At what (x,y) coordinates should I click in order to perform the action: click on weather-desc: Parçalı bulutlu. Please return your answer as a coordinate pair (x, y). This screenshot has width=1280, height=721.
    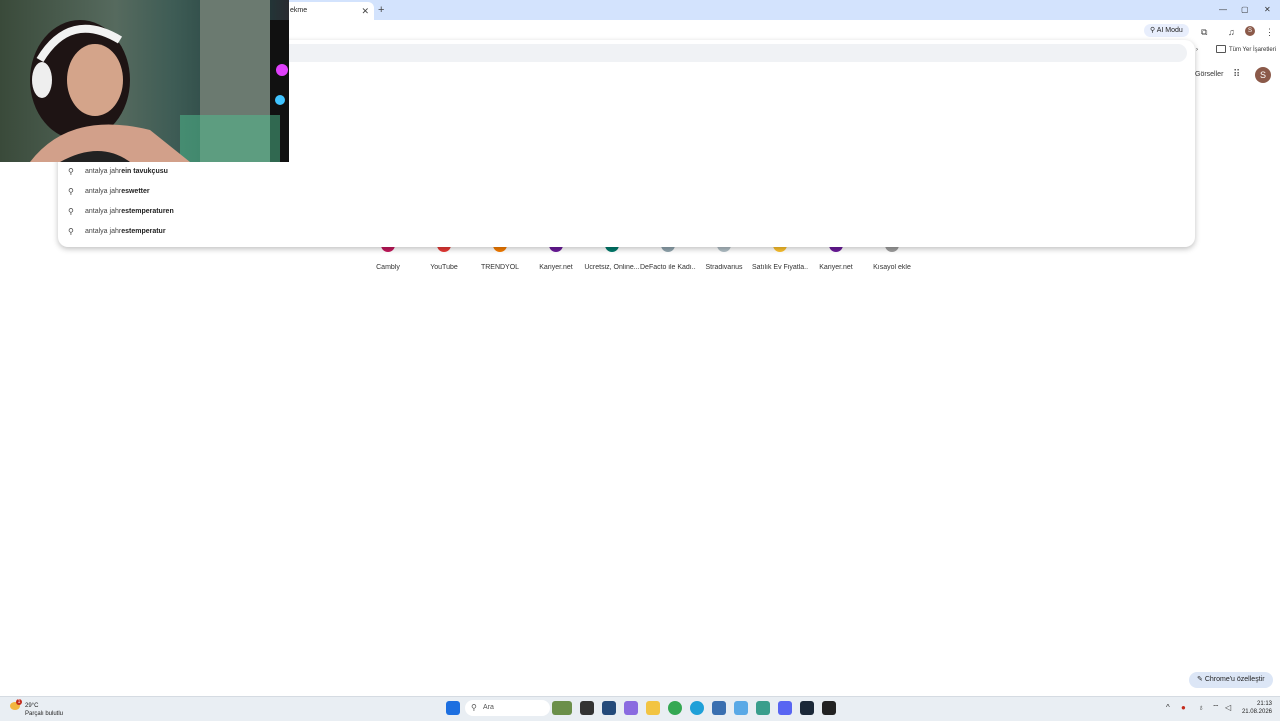
    Looking at the image, I should click on (44, 714).